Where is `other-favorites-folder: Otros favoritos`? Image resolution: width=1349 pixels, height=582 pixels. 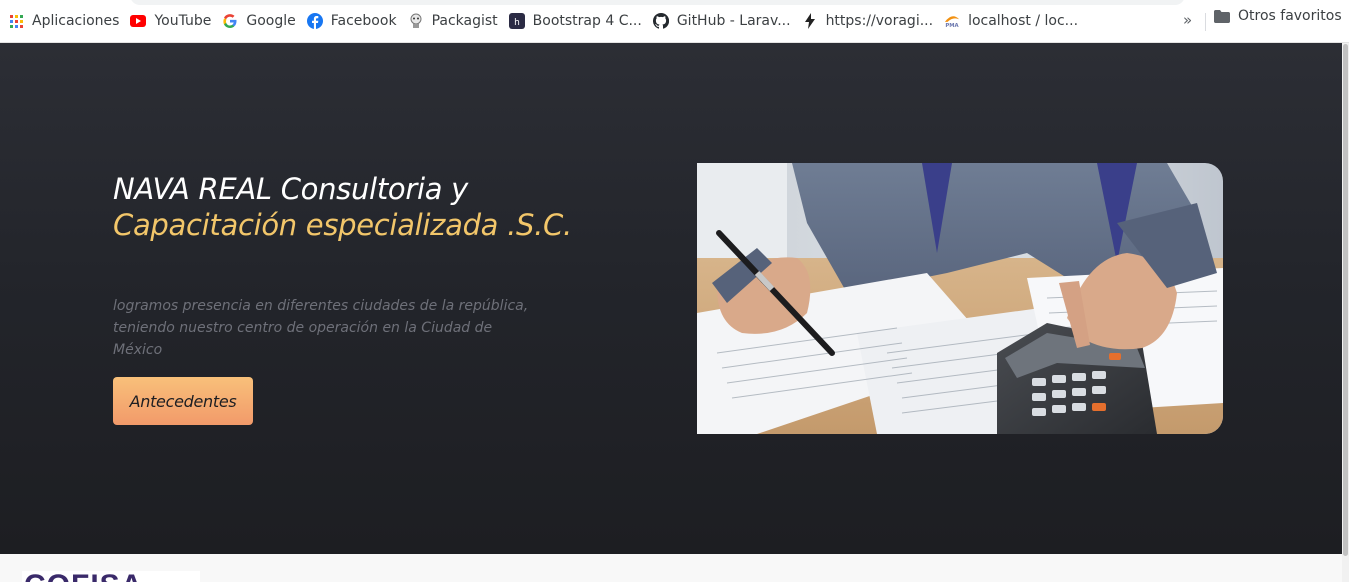 other-favorites-folder: Otros favoritos is located at coordinates (1278, 16).